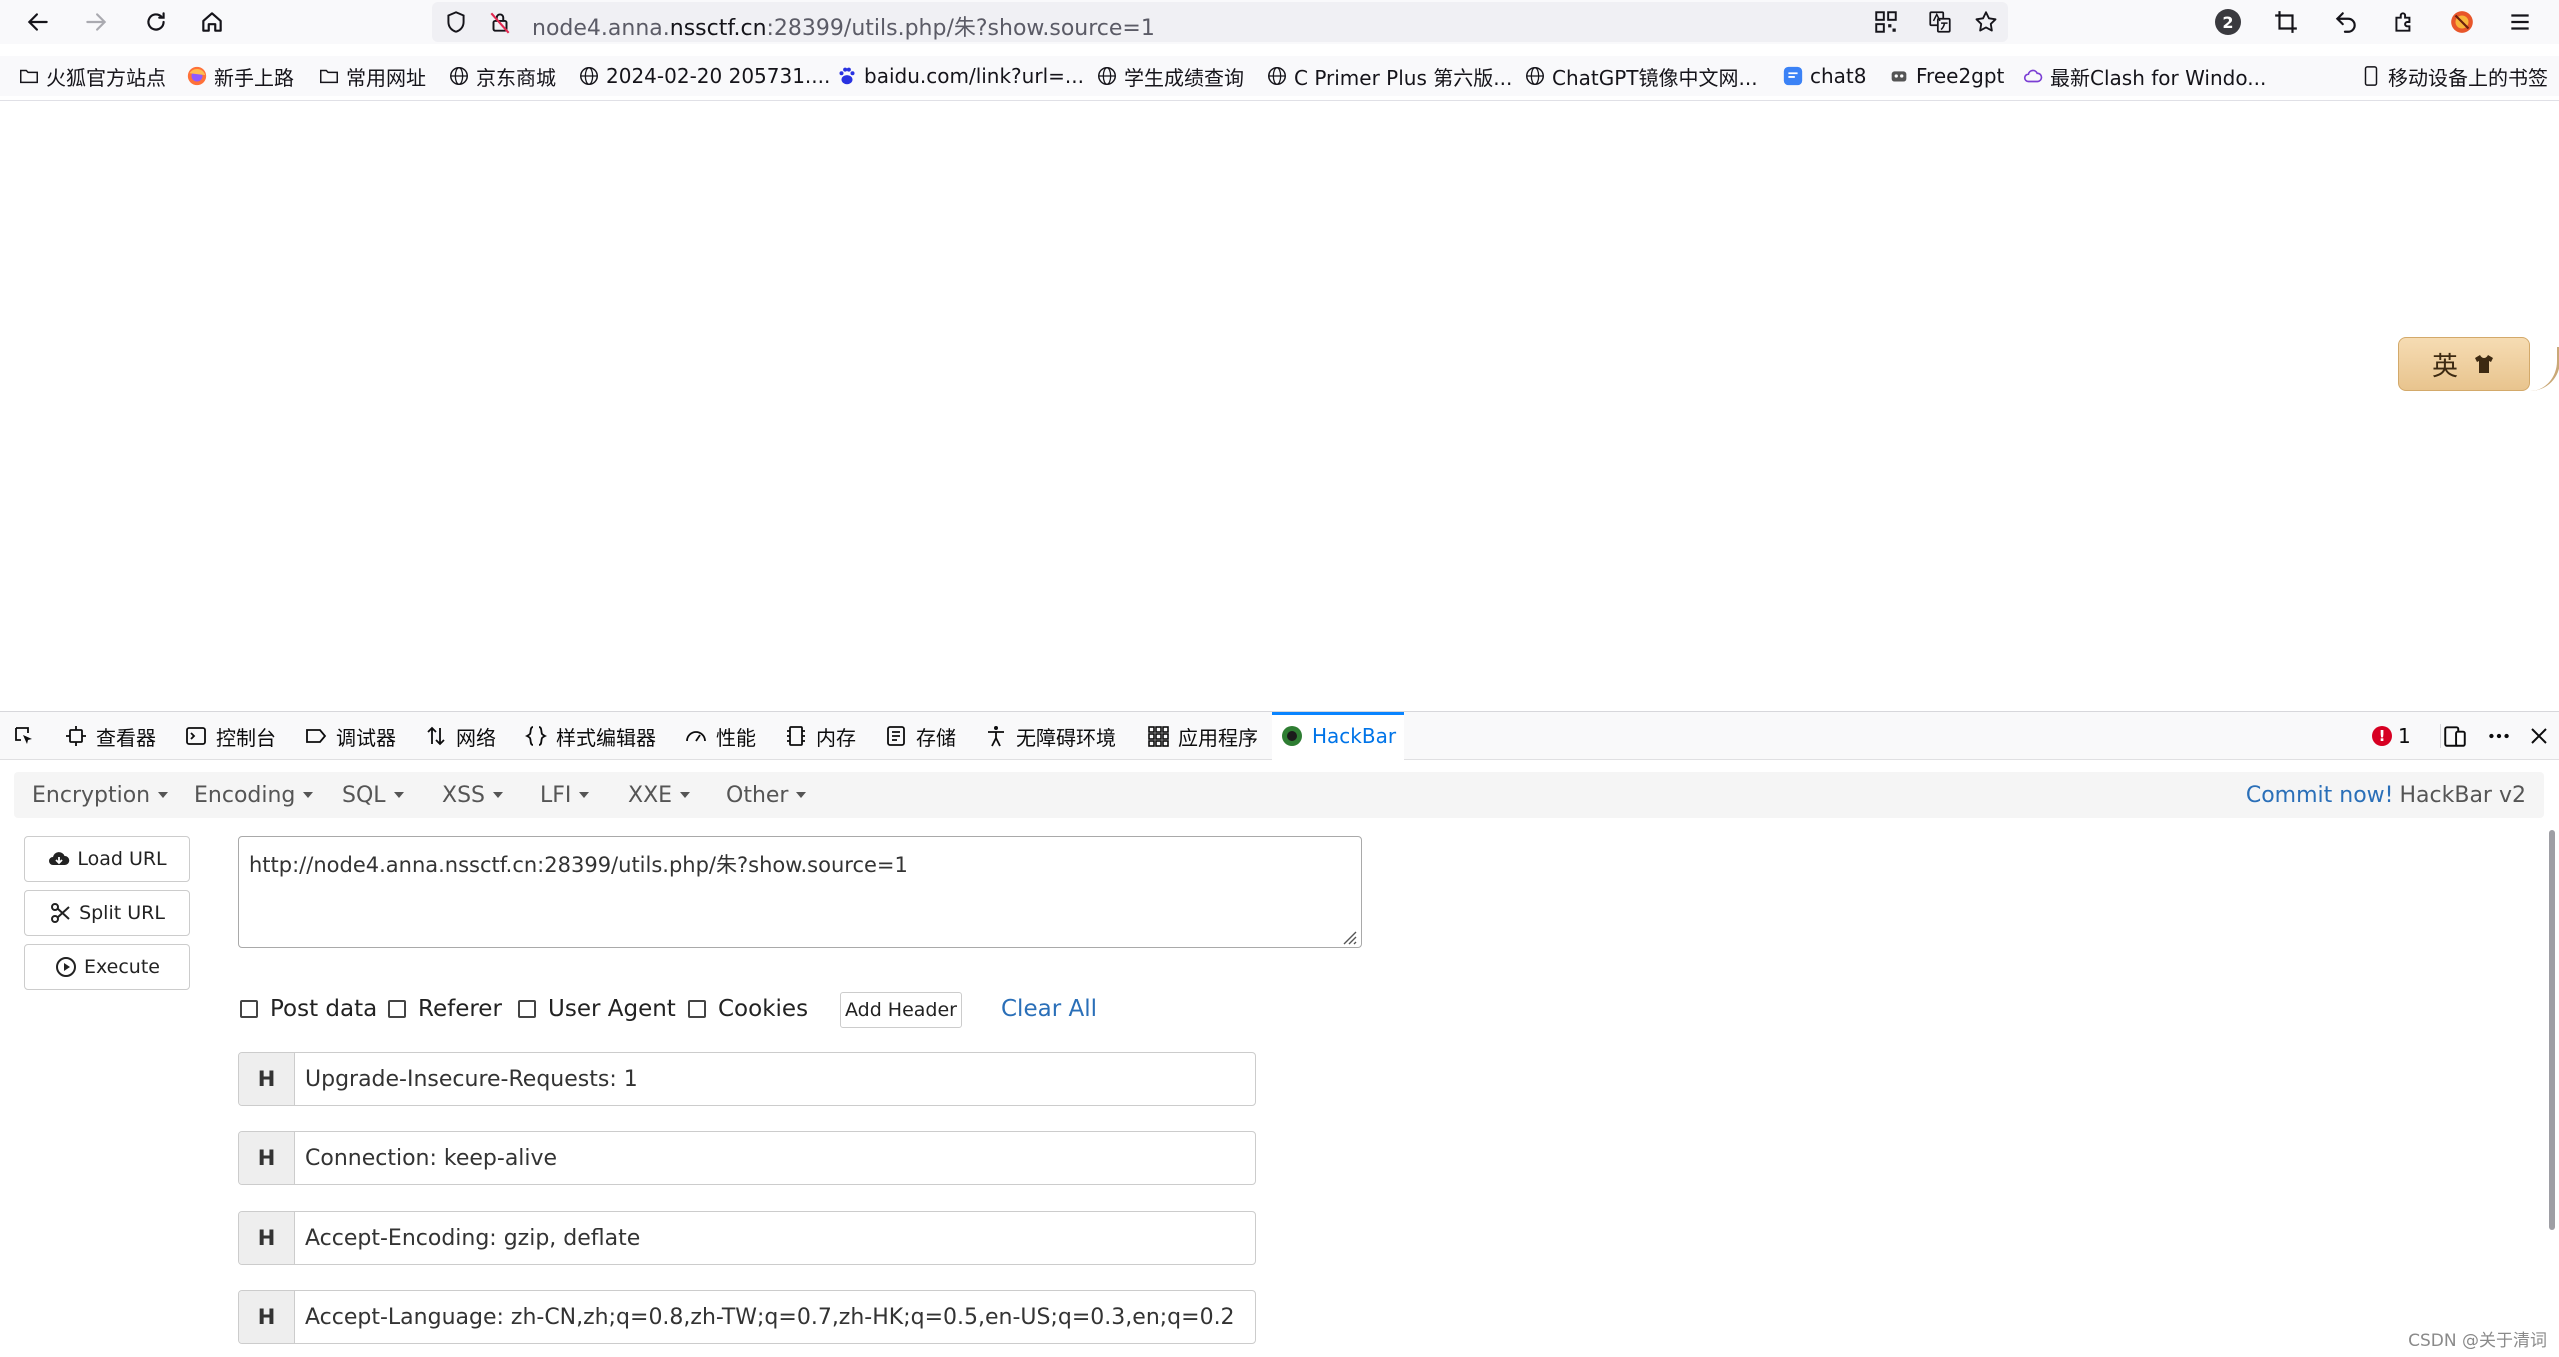  I want to click on storage-icon, so click(896, 736).